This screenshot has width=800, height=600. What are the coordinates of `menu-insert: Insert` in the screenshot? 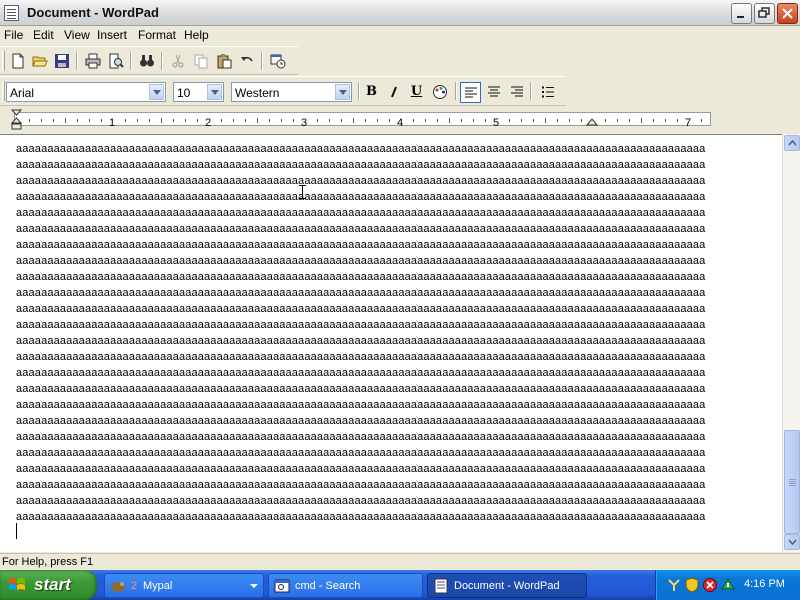 It's located at (112, 35).